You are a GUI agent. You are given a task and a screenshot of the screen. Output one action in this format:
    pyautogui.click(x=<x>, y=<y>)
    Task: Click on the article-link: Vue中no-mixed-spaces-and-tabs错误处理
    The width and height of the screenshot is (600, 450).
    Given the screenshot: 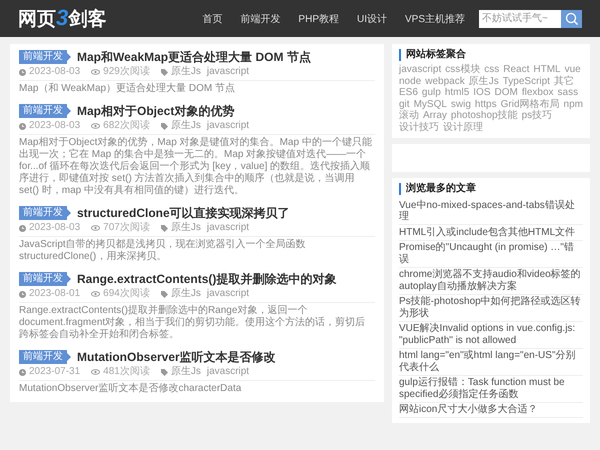 What is the action you would take?
    pyautogui.click(x=491, y=211)
    